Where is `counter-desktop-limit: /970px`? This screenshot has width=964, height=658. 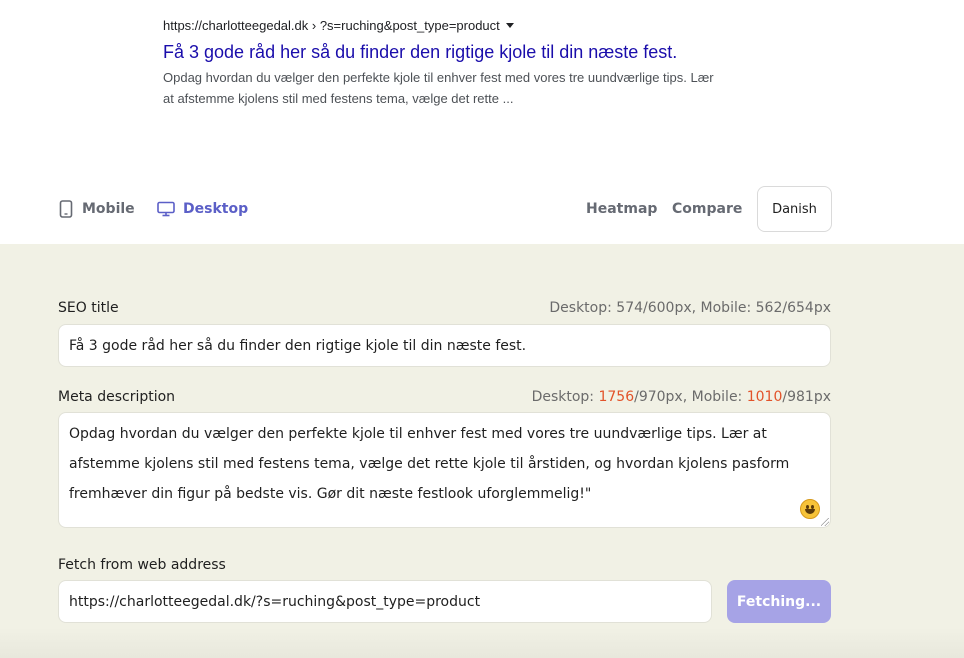
counter-desktop-limit: /970px is located at coordinates (658, 397).